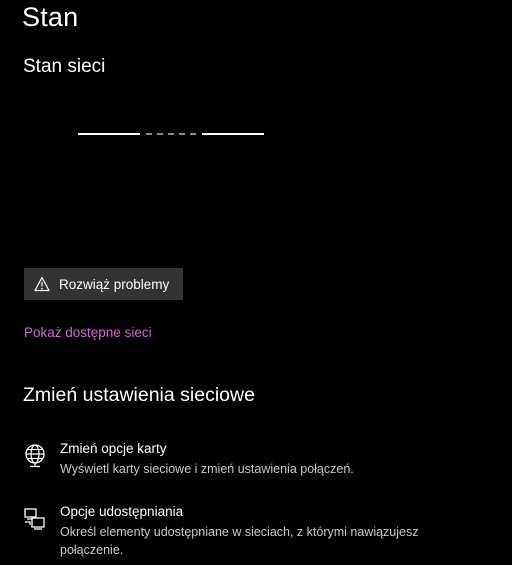  Describe the element at coordinates (35, 456) in the screenshot. I see `globe-network-icon` at that location.